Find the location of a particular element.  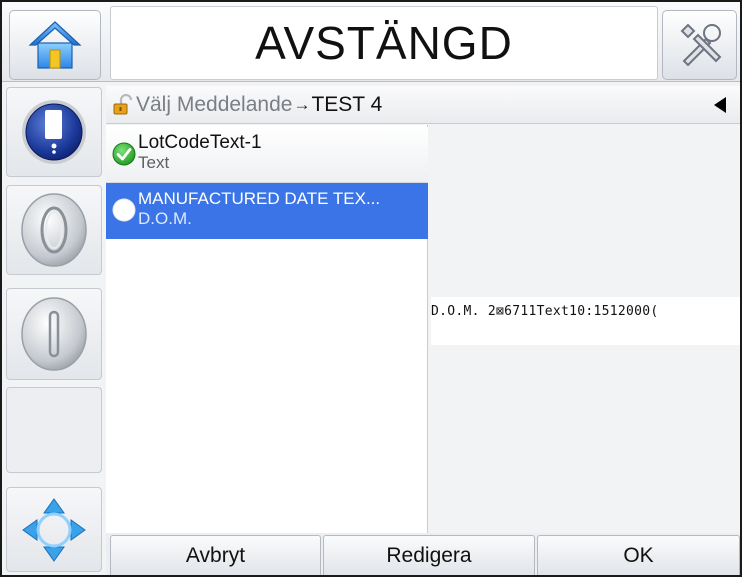

empty-rail-slot is located at coordinates (54, 430).